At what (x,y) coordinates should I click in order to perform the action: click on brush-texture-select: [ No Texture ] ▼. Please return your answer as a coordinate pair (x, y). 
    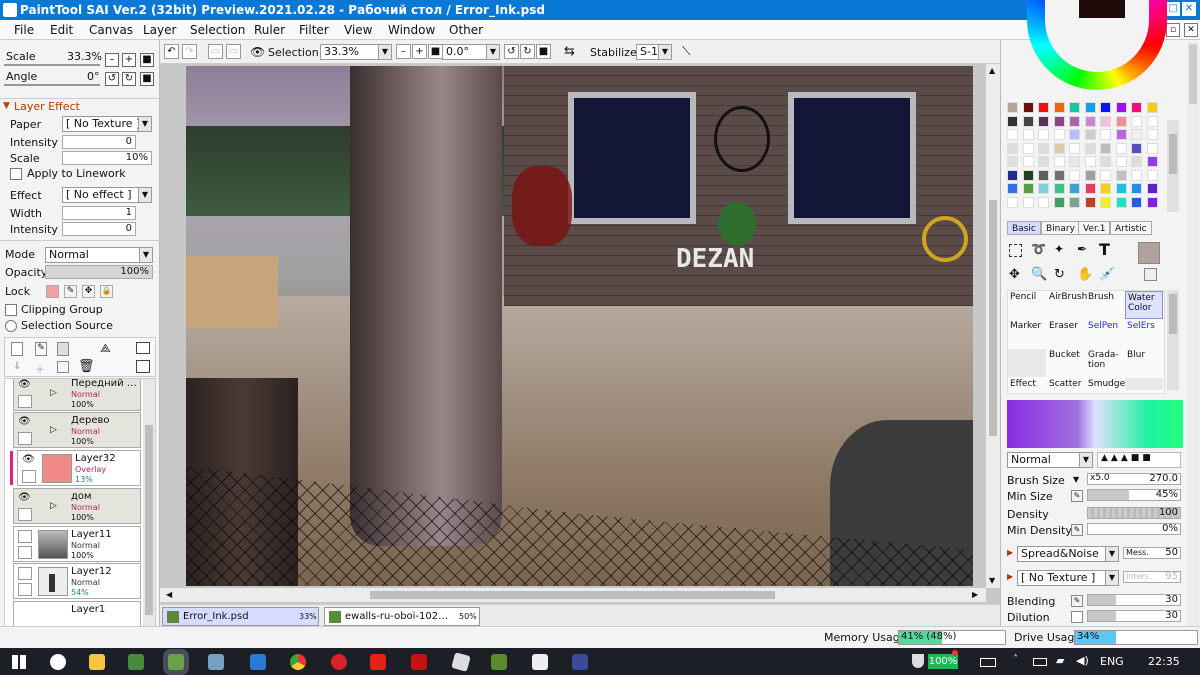
    Looking at the image, I should click on (1068, 578).